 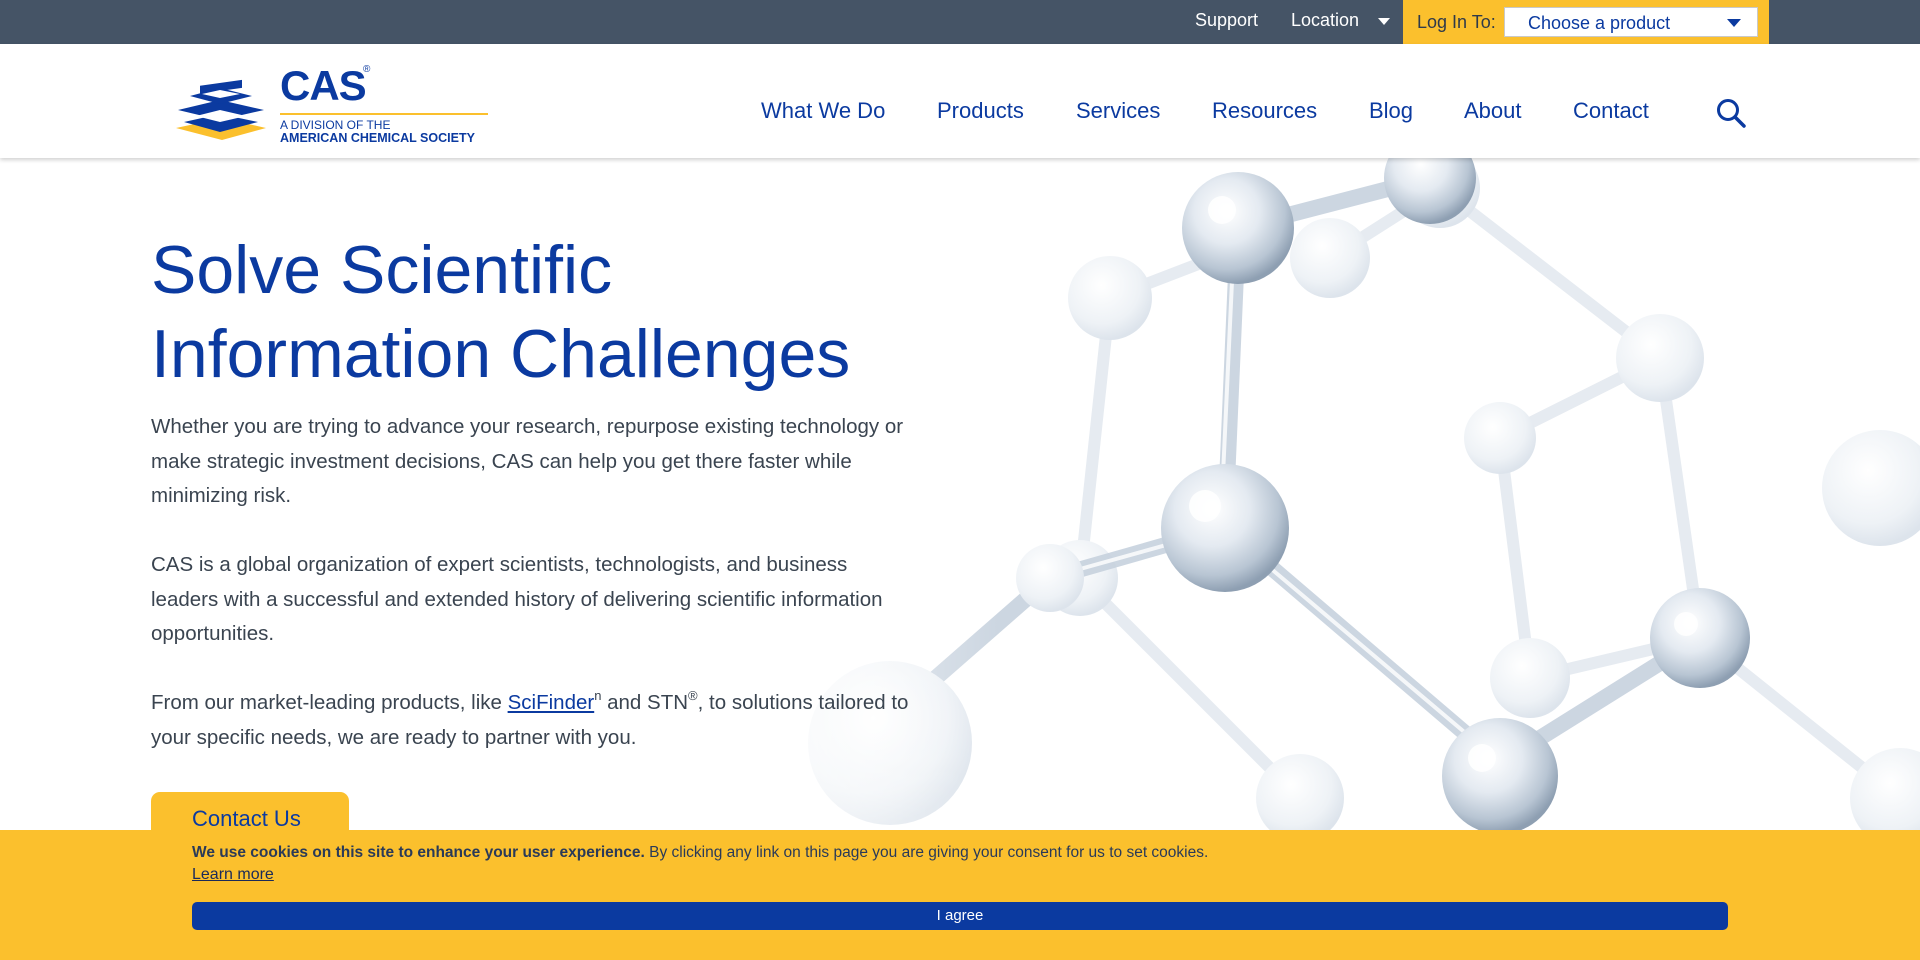 I want to click on logo-divider, so click(x=384, y=114).